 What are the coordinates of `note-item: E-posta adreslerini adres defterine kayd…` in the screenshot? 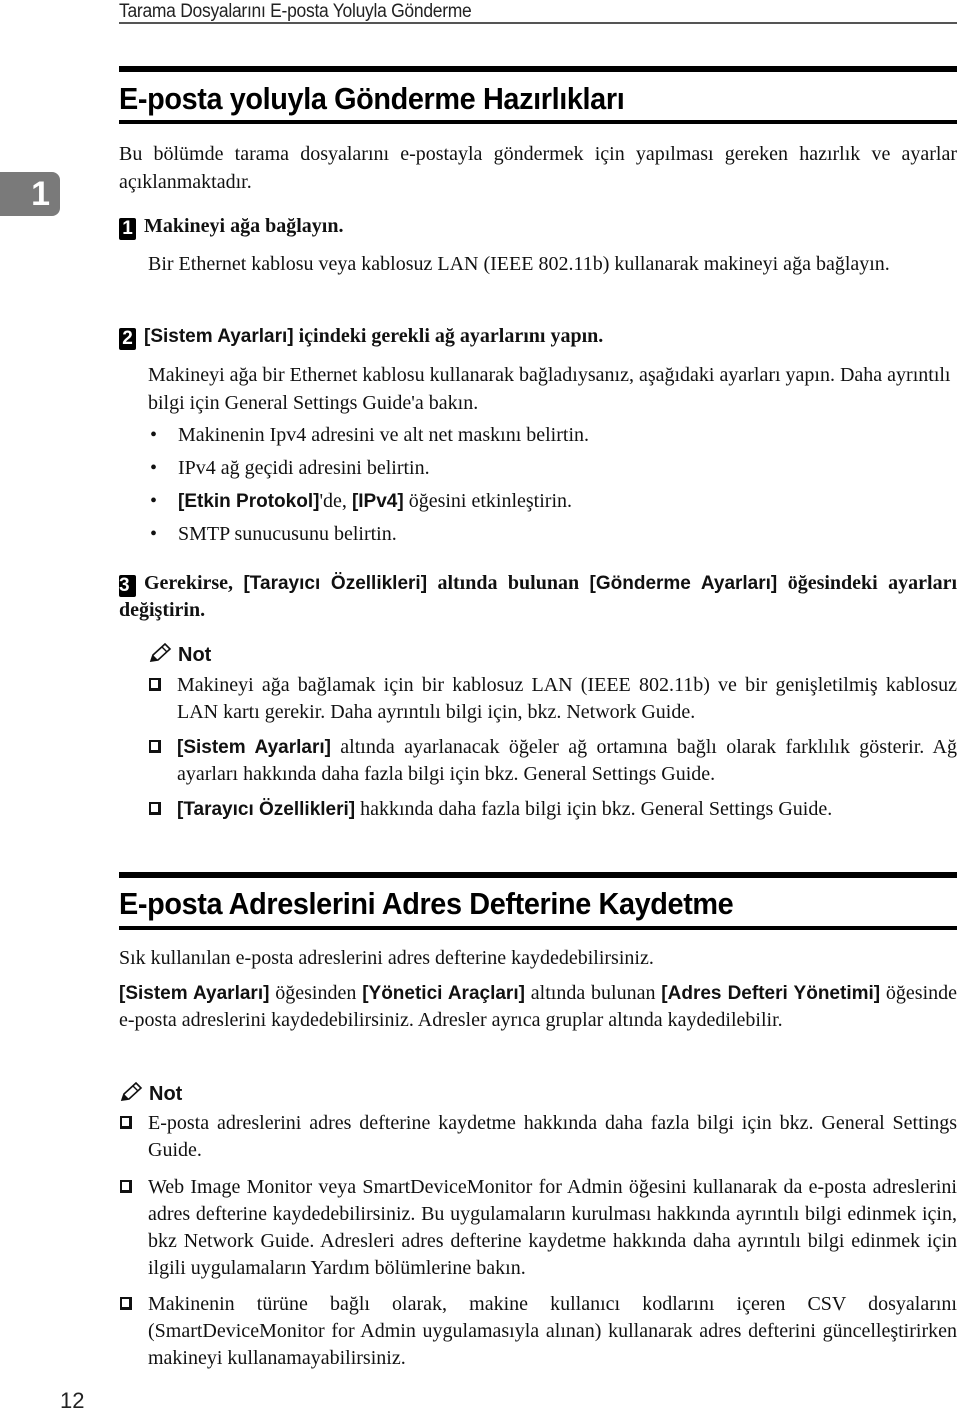 It's located at (538, 1137).